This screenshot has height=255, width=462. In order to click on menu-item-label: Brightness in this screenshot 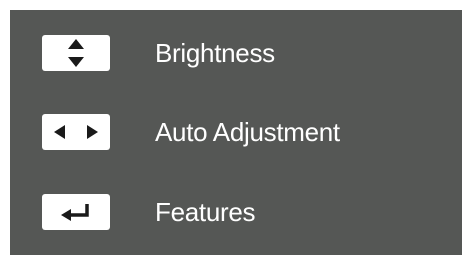, I will do `click(215, 53)`.